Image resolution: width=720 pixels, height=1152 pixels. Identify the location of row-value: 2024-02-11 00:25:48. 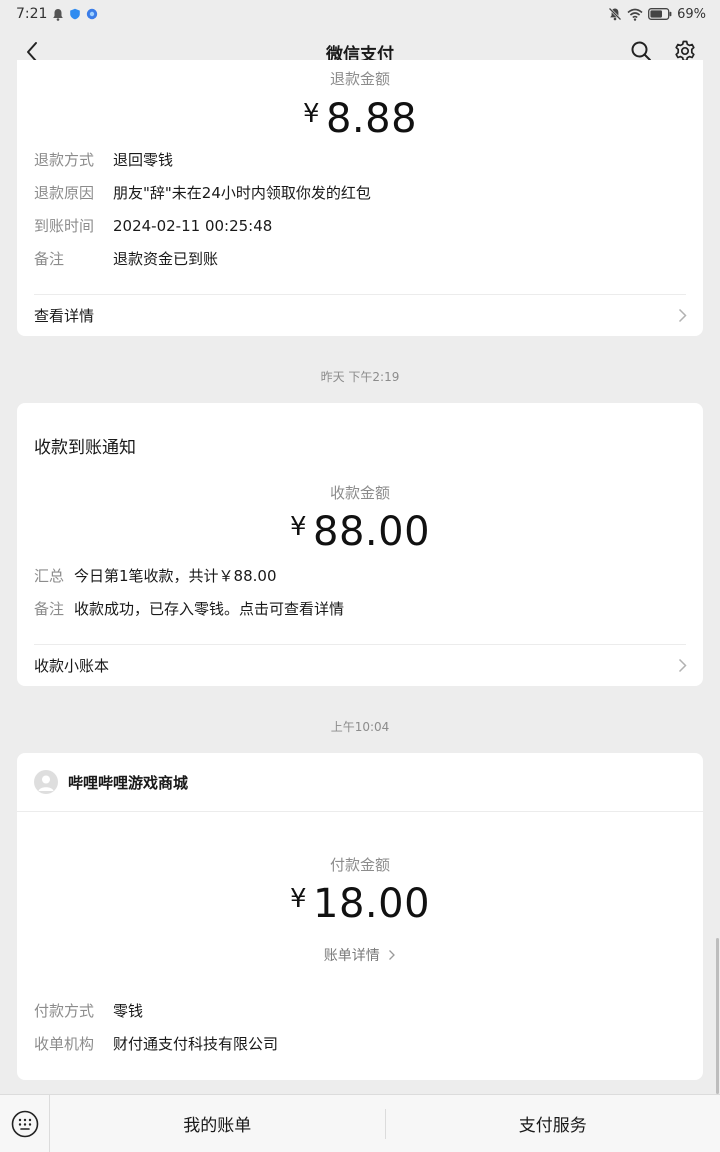
(193, 226).